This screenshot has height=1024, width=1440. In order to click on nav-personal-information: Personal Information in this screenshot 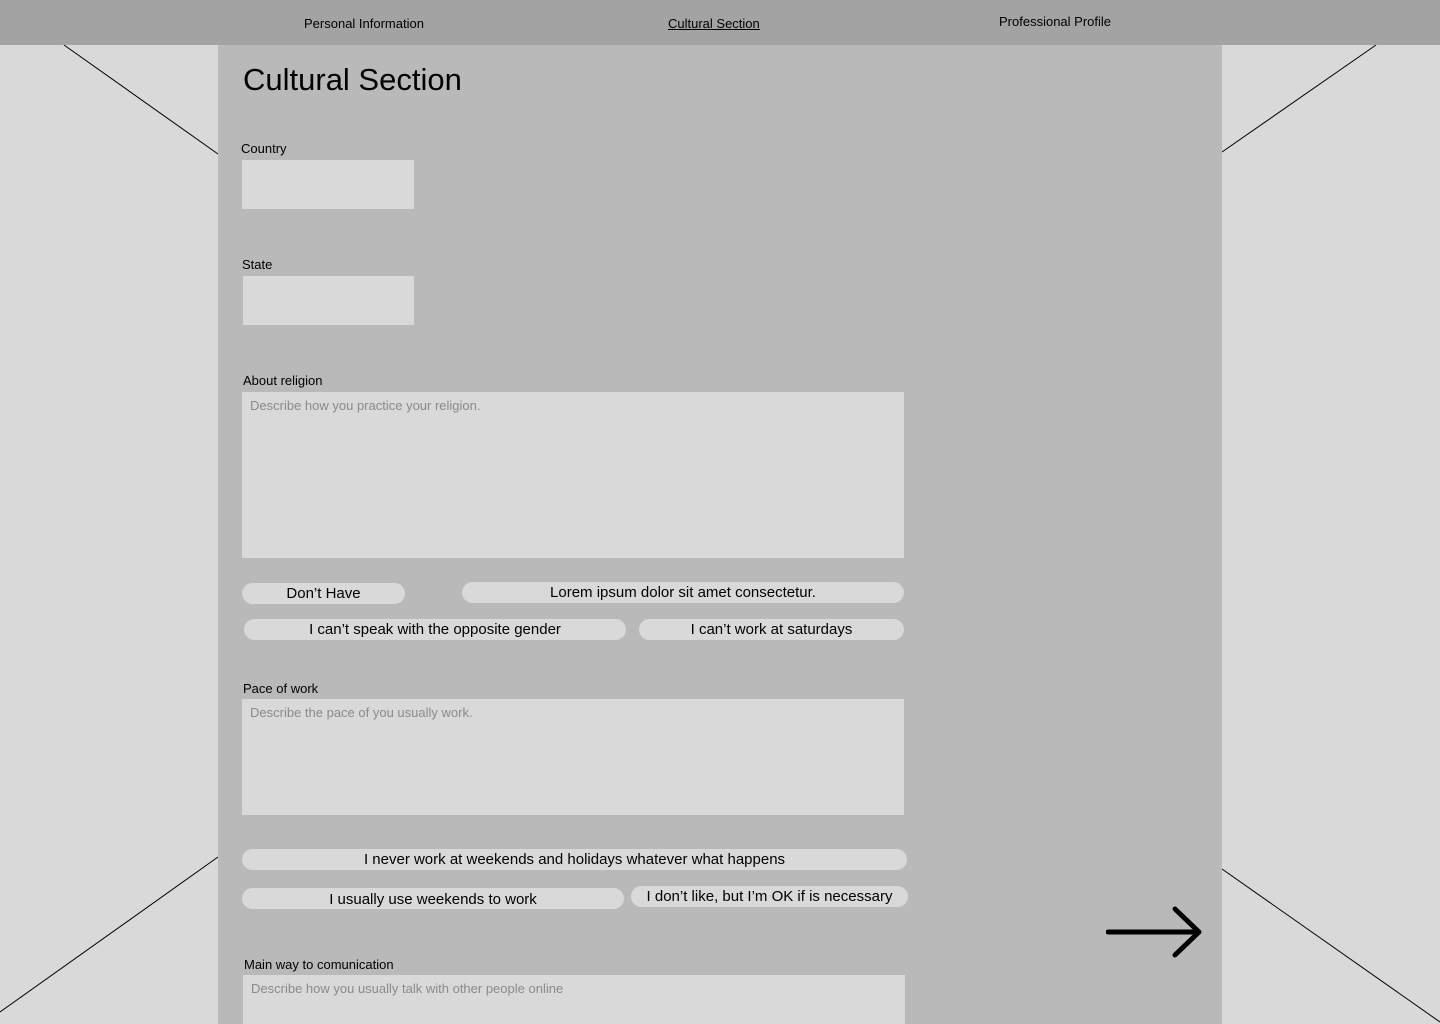, I will do `click(364, 23)`.